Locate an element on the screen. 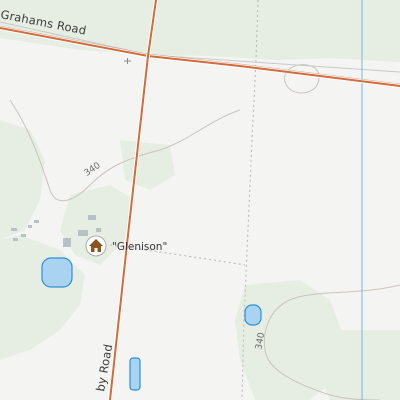 The width and height of the screenshot is (400, 400). place-label-glenison: "Glenison" is located at coordinates (139, 247).